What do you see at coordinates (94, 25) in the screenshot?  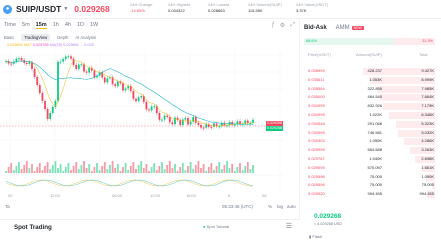 I see `timeframe-1w: 1W` at bounding box center [94, 25].